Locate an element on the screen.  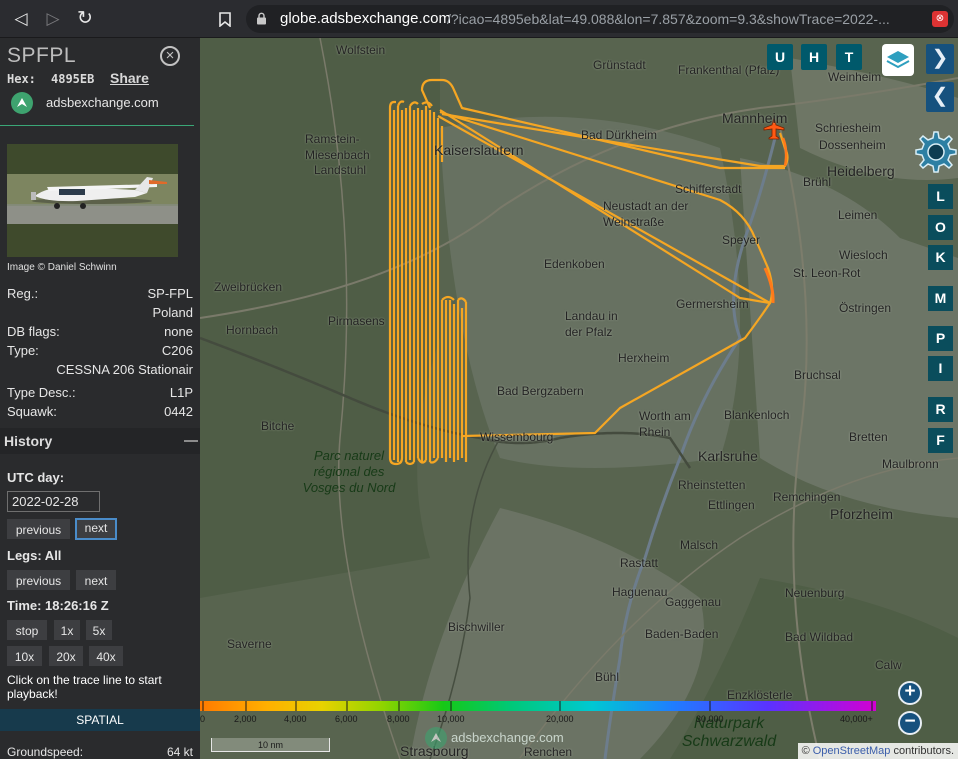
map-place-label: Wiesloch is located at coordinates (863, 255).